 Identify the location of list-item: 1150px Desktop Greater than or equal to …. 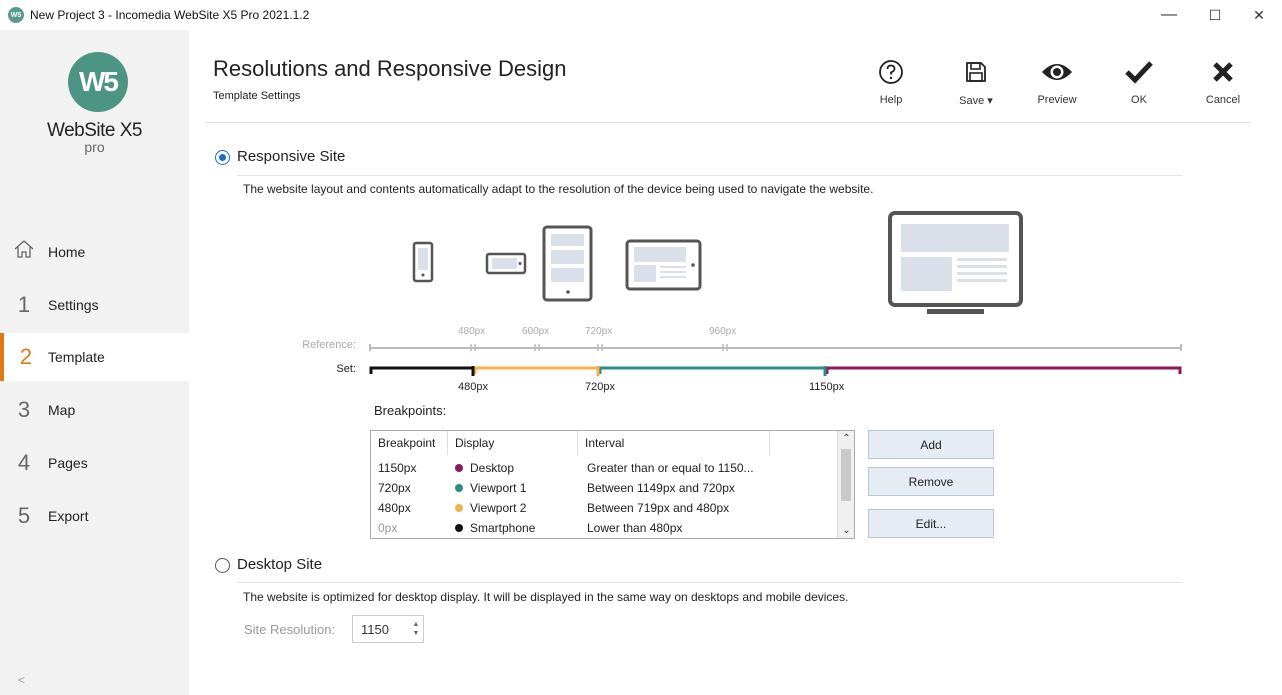
(604, 467).